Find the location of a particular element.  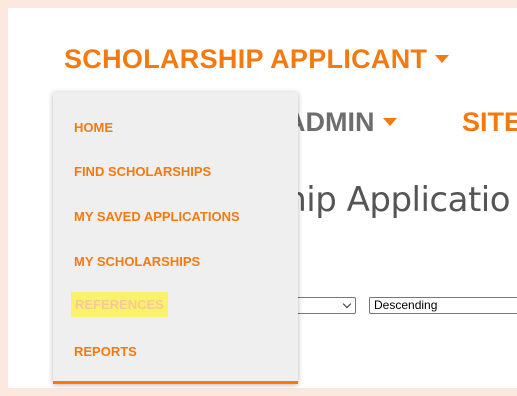

sort-order-value: Descending is located at coordinates (406, 305).